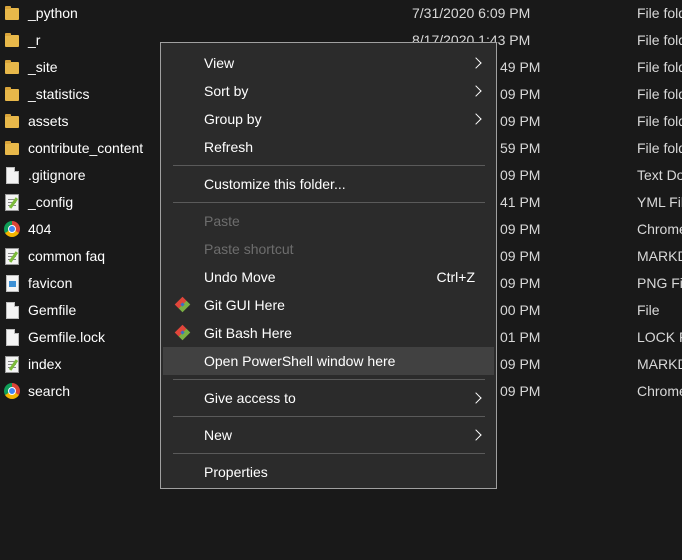  Describe the element at coordinates (34, 40) in the screenshot. I see `file-name: _r` at that location.